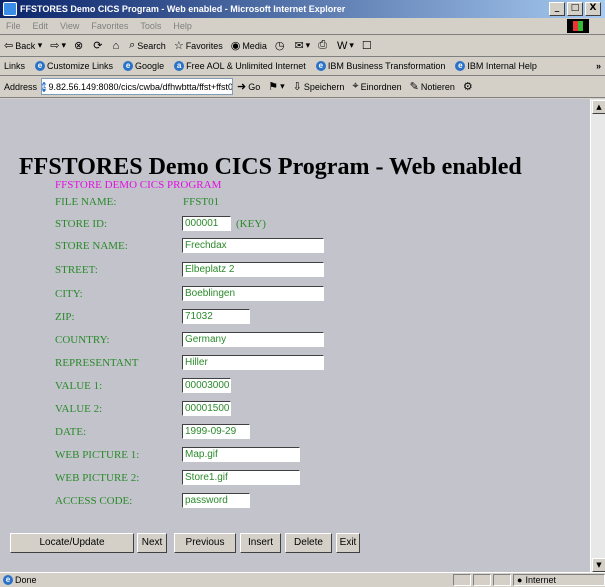 This screenshot has height=587, width=605. Describe the element at coordinates (348, 543) in the screenshot. I see `exit-button: Exit` at that location.